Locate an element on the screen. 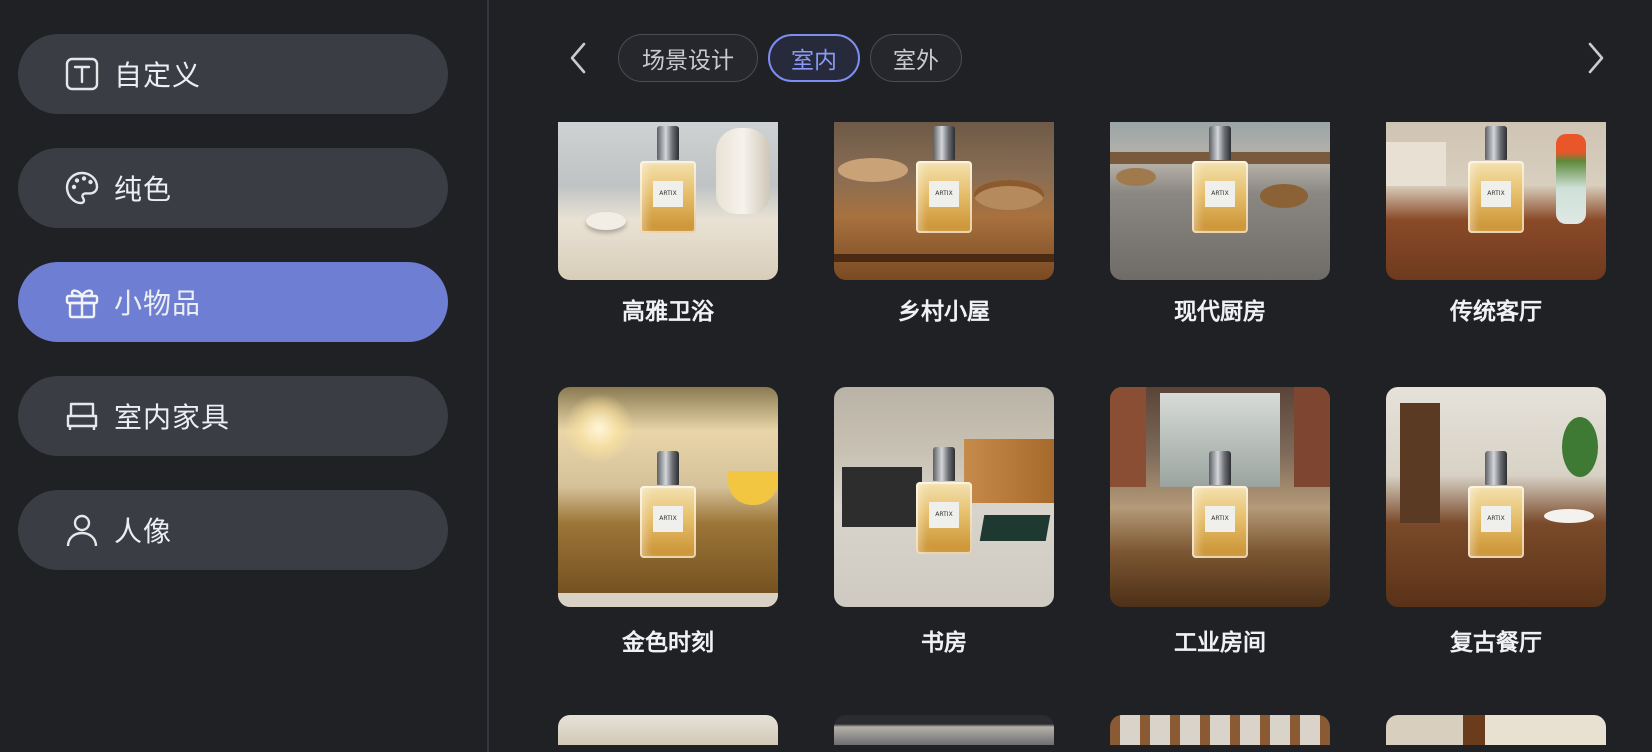 The height and width of the screenshot is (752, 1652). sidebar-divider is located at coordinates (488, 376).